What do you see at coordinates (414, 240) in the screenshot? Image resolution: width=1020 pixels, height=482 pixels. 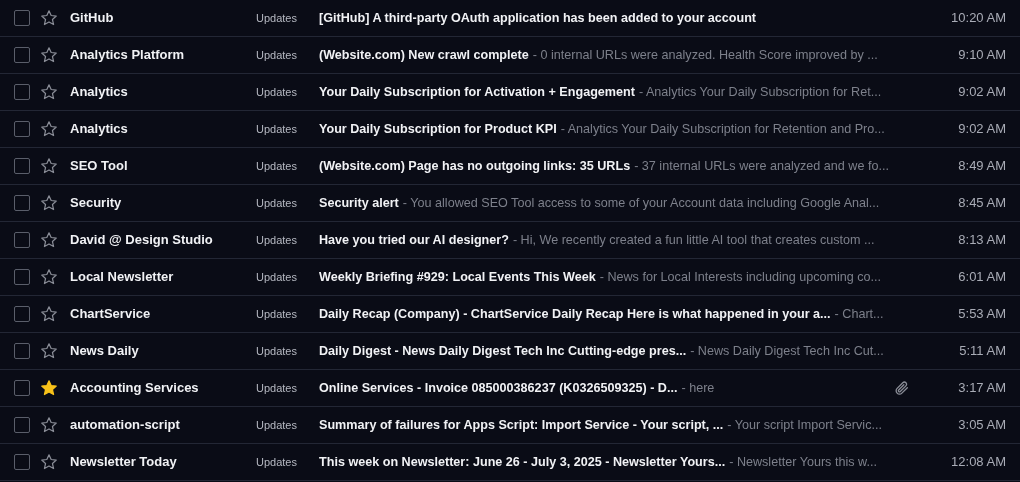 I see `email-subject: Have you tried our AI designer?` at bounding box center [414, 240].